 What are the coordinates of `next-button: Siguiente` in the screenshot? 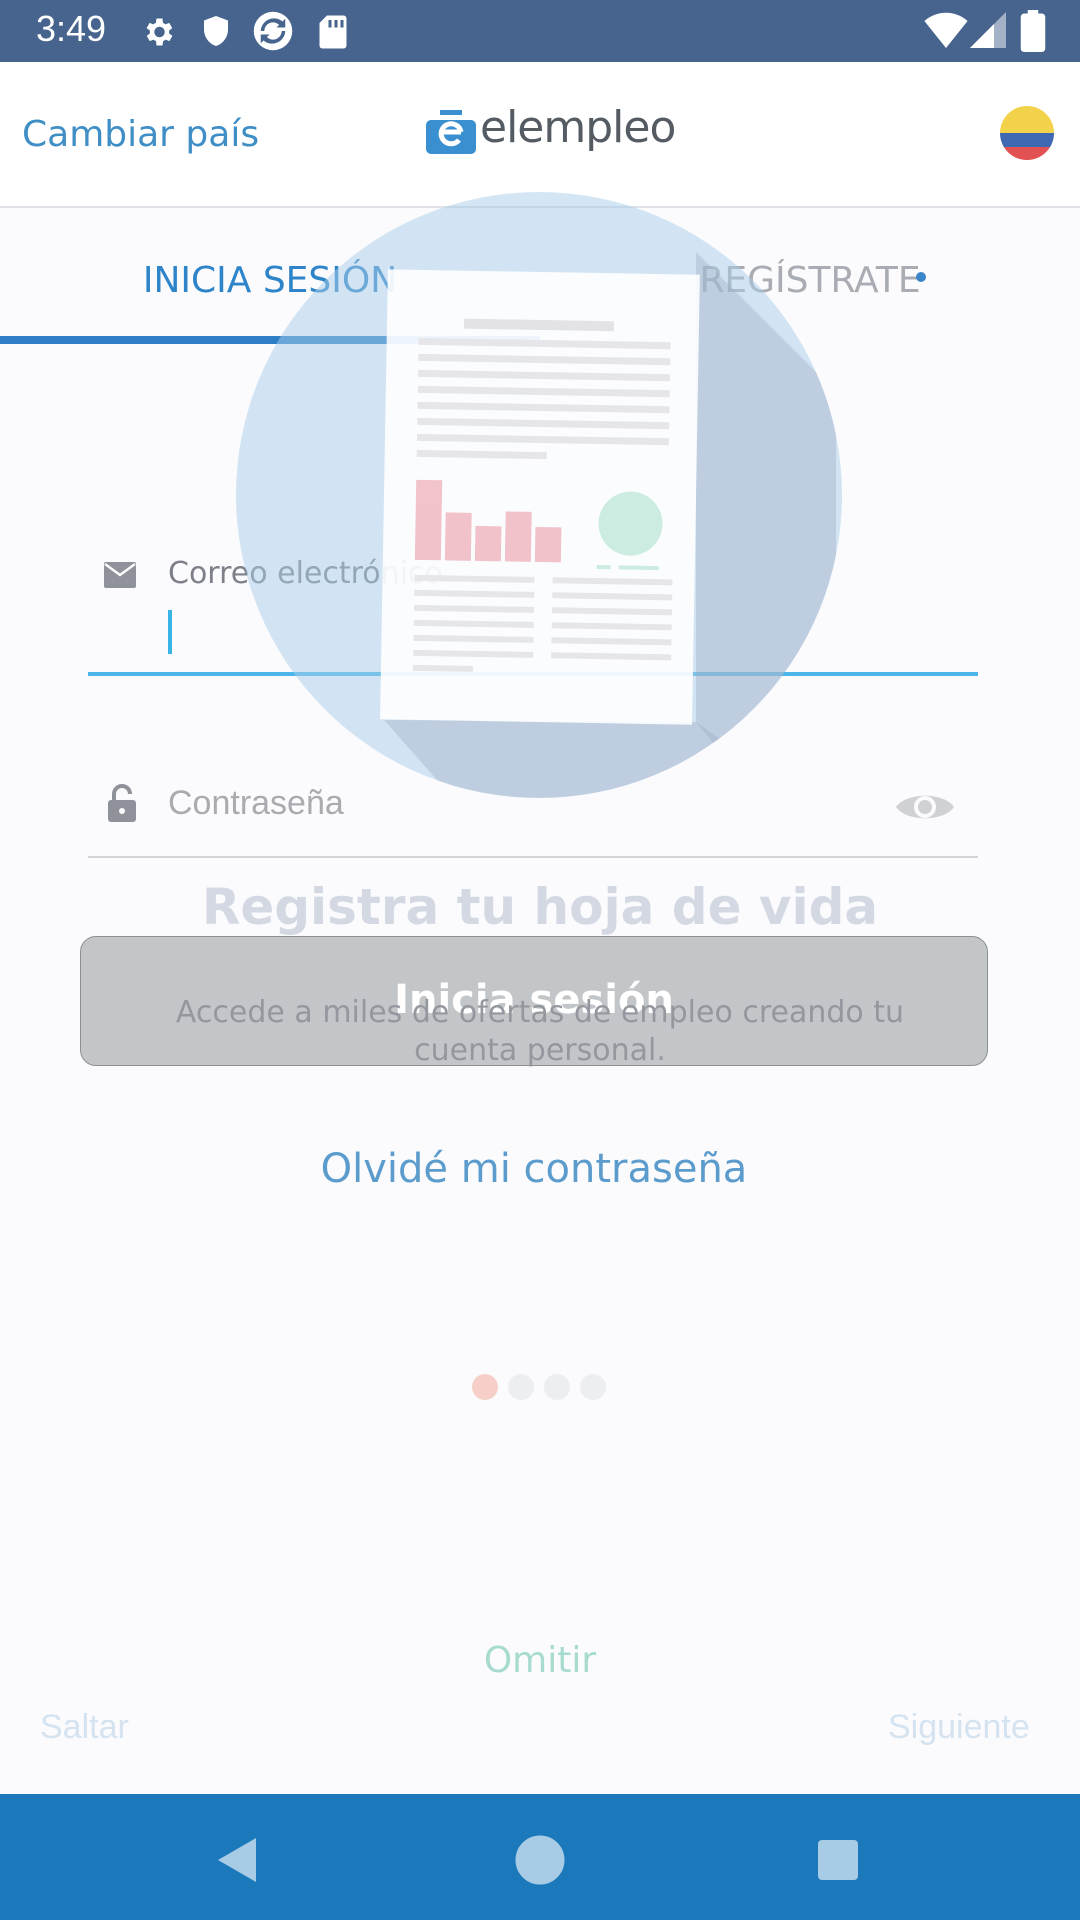 It's located at (959, 1727).